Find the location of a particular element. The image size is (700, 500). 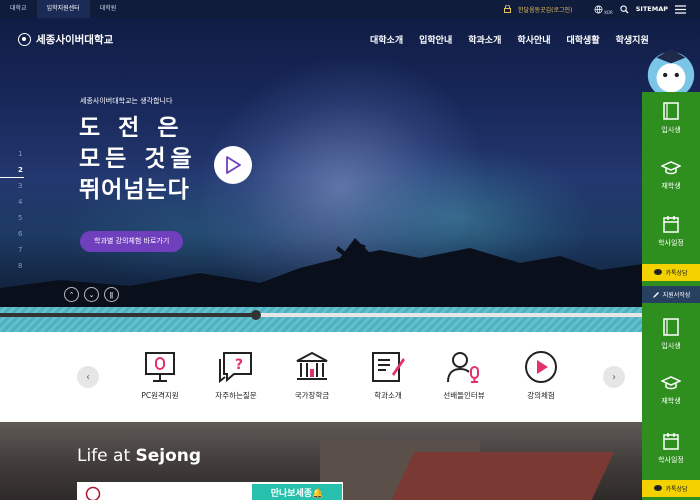

search-icon is located at coordinates (624, 9).